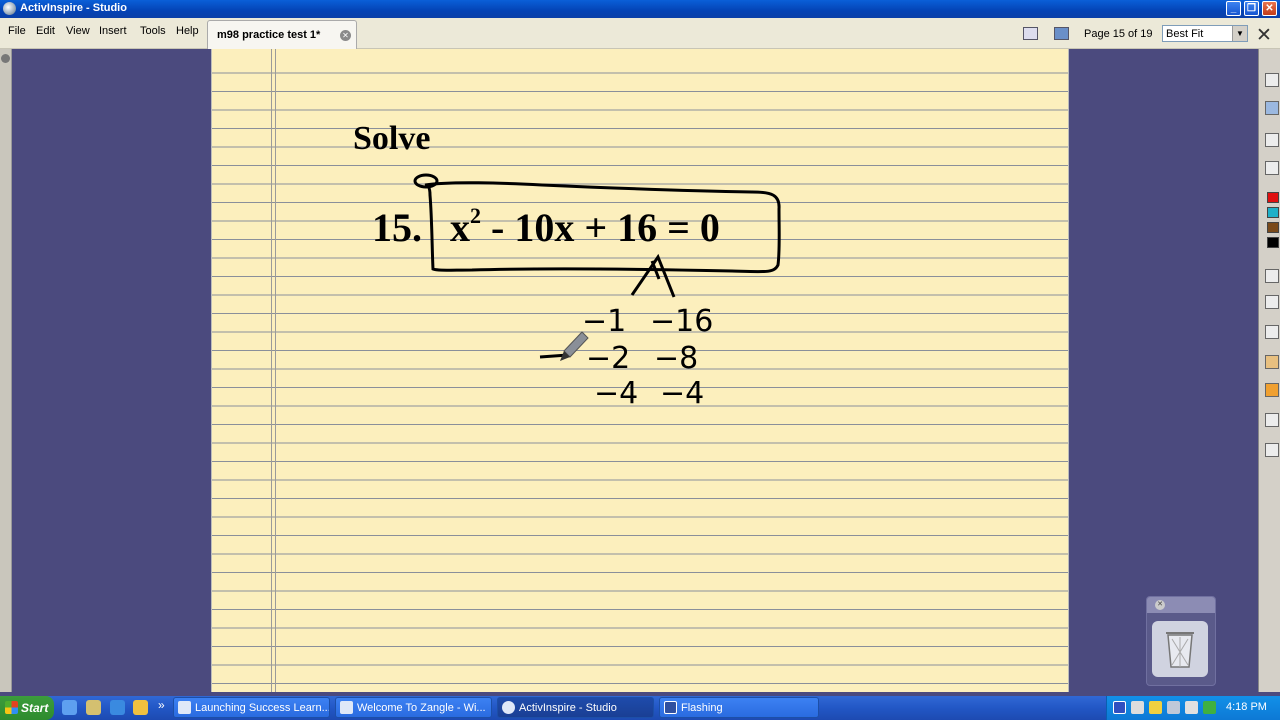 The width and height of the screenshot is (1280, 720). What do you see at coordinates (1272, 140) in the screenshot?
I see `pen-tool-icon` at bounding box center [1272, 140].